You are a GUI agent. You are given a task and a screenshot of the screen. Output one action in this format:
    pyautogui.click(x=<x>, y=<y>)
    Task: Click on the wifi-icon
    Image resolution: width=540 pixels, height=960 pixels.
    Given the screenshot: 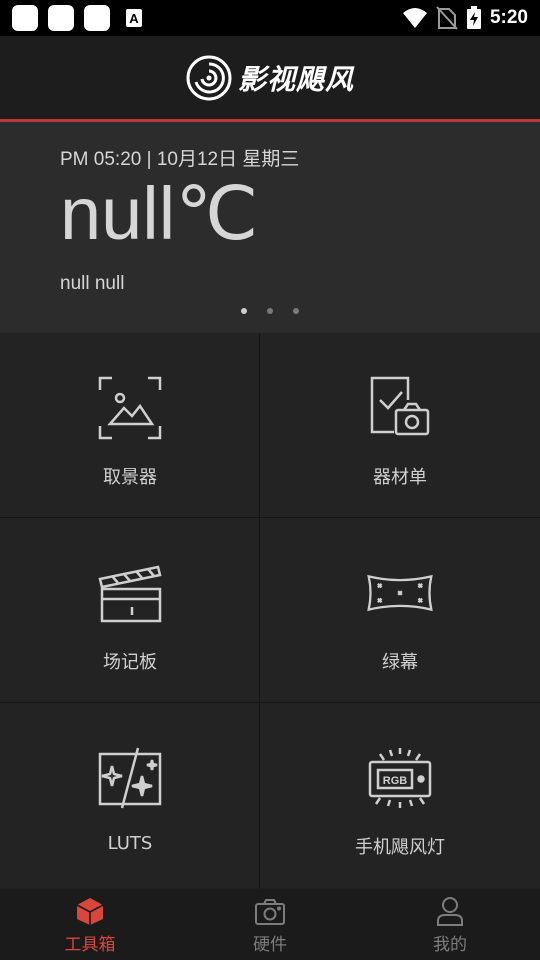 What is the action you would take?
    pyautogui.click(x=414, y=18)
    